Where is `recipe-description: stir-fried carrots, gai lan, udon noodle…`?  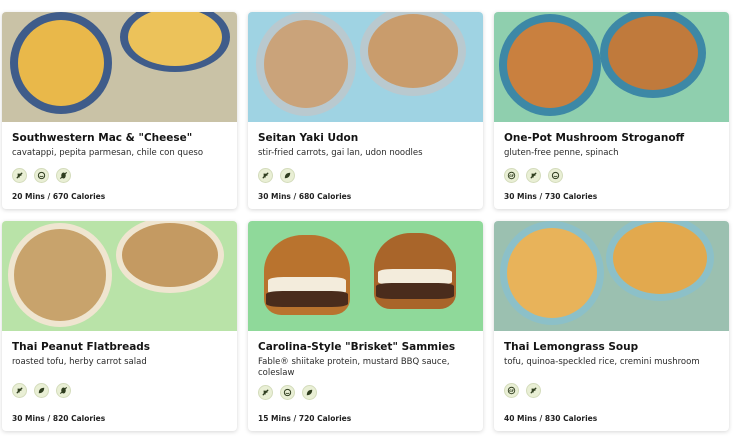
recipe-description: stir-fried carrots, gai lan, udon noodle… is located at coordinates (340, 153).